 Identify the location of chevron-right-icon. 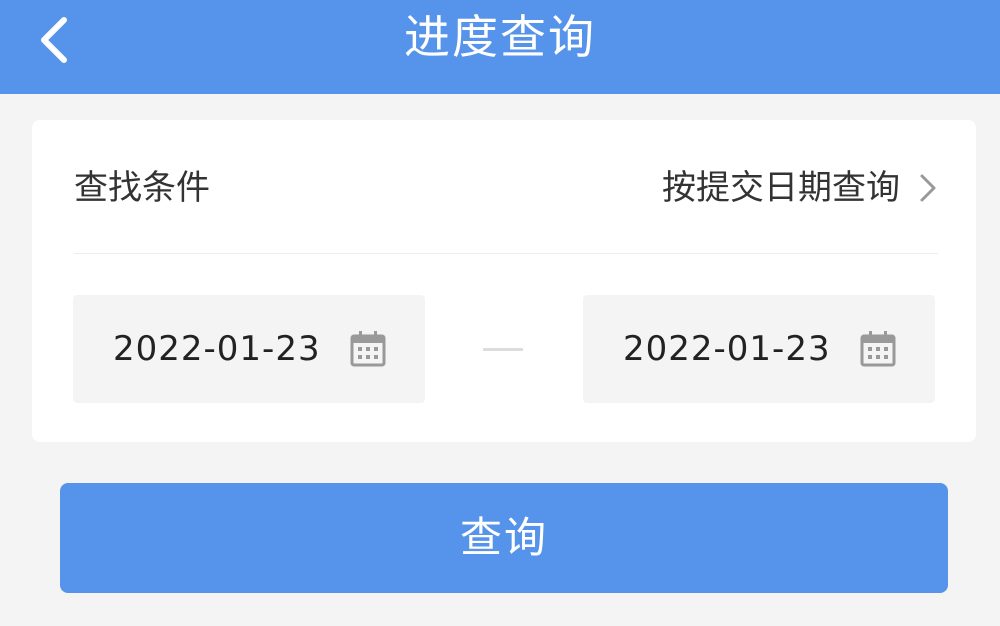
(928, 188).